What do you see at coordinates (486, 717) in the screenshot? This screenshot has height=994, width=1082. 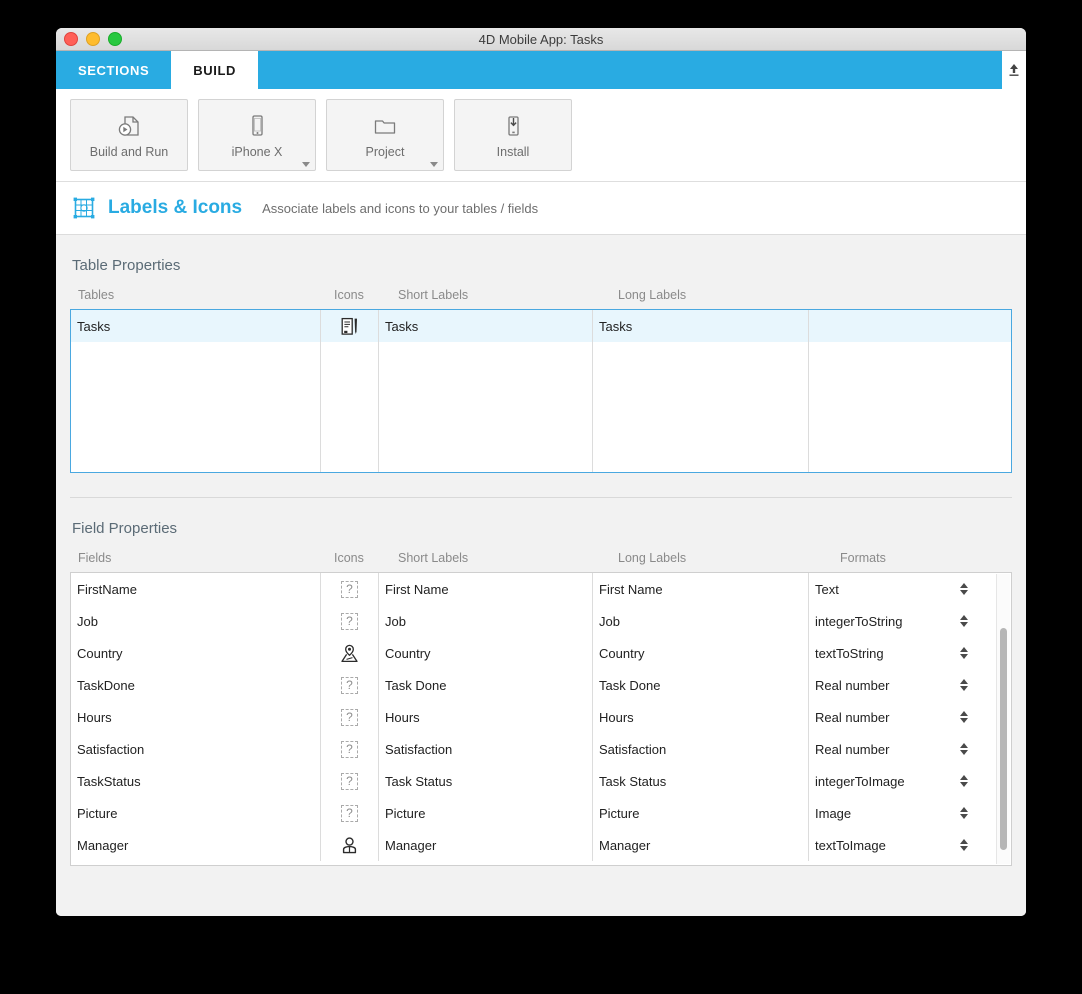 I see `field-short-label: Hours` at bounding box center [486, 717].